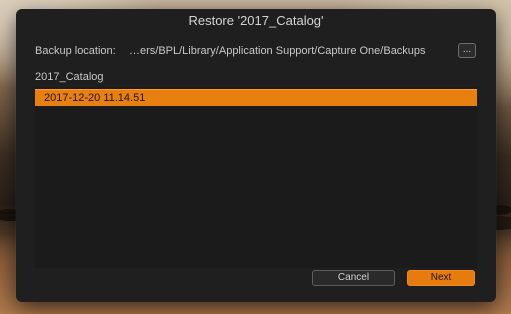 This screenshot has height=314, width=511. I want to click on next-button: Next, so click(441, 278).